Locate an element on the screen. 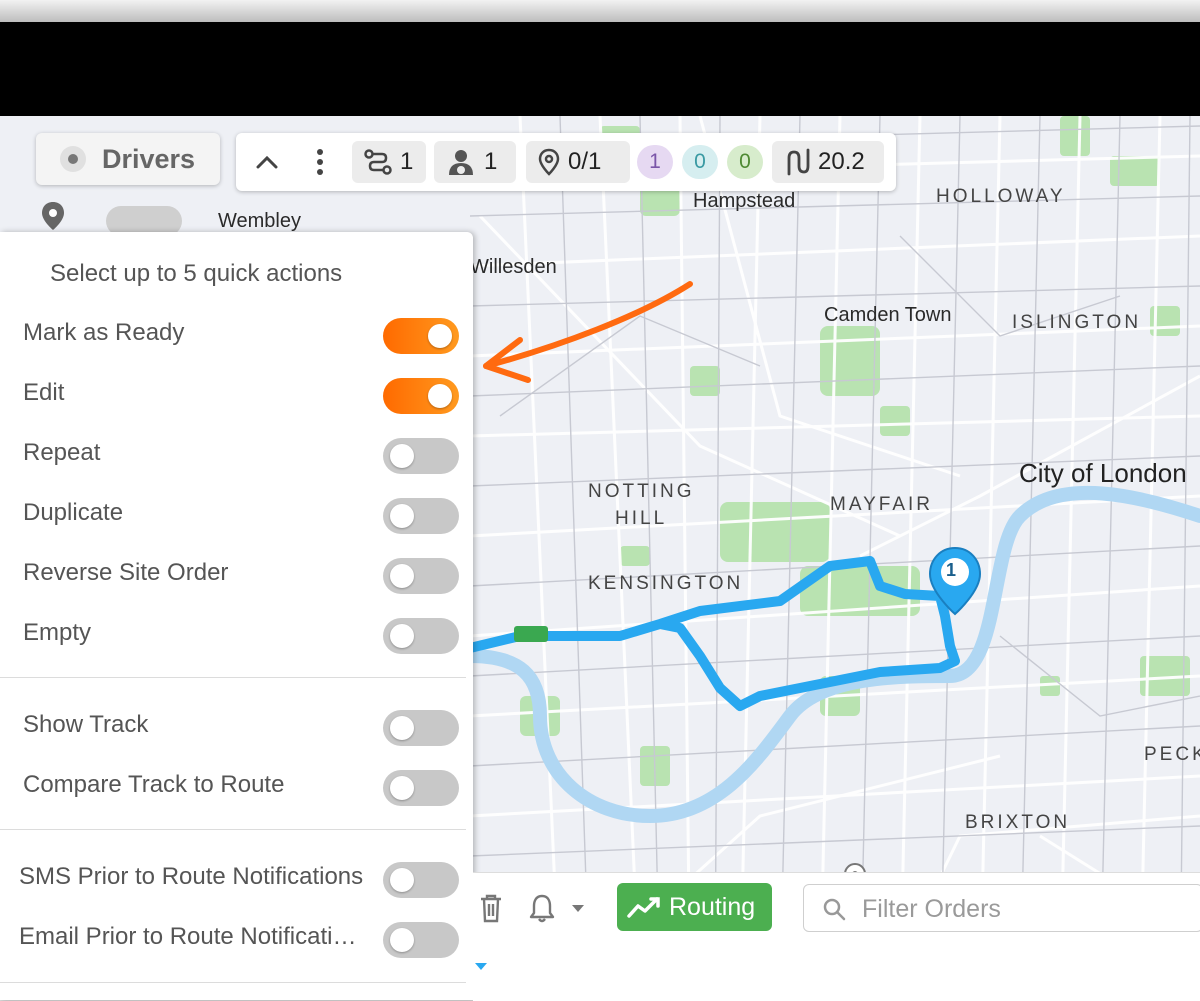 This screenshot has height=1001, width=1200. routing-label: Routing is located at coordinates (712, 906).